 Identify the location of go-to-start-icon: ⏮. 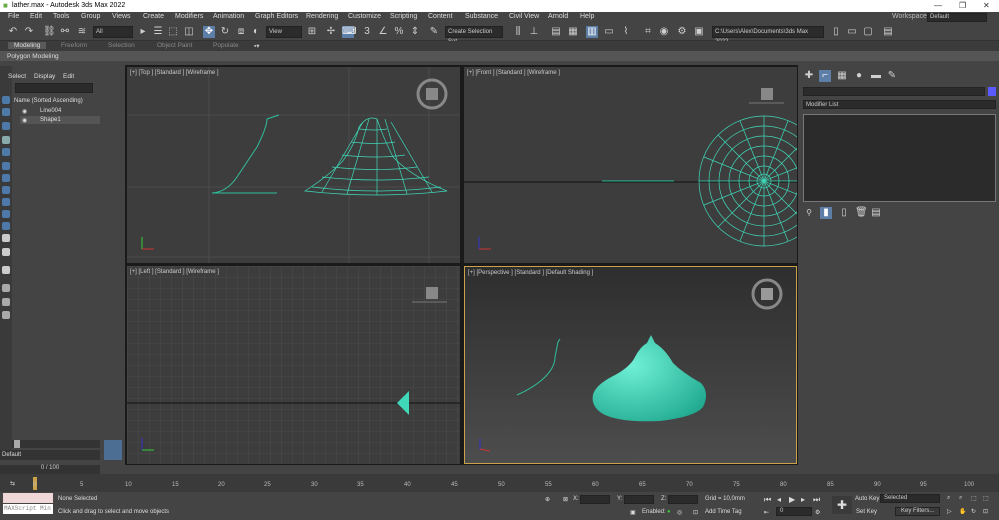
(767, 500).